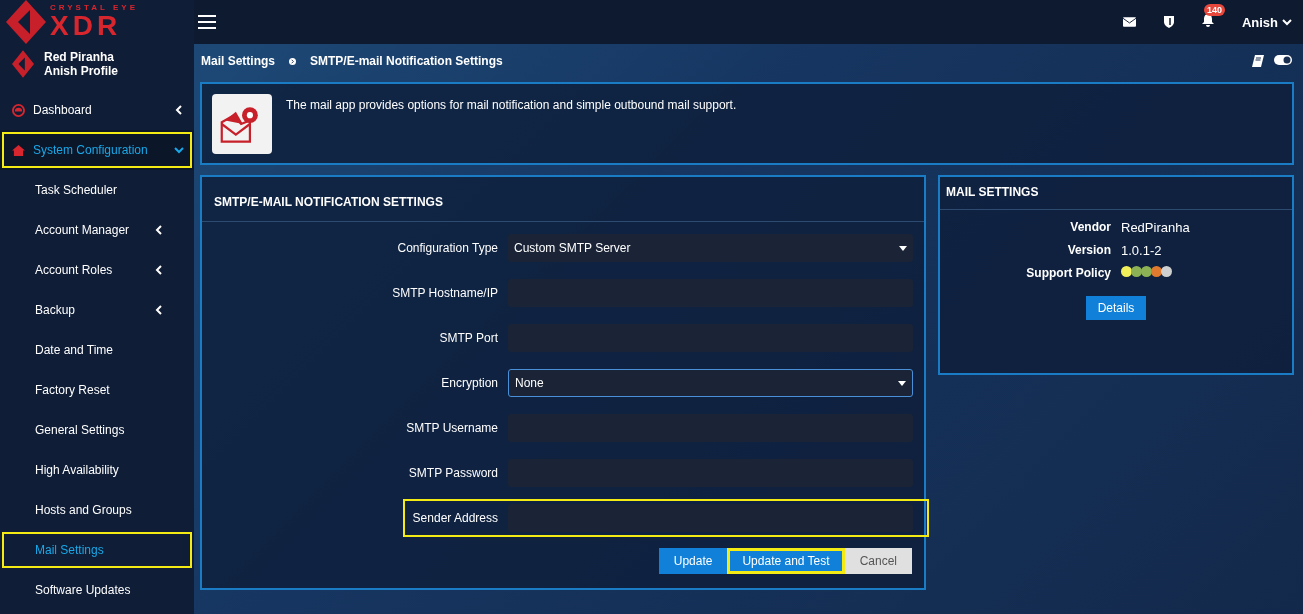  What do you see at coordinates (1214, 10) in the screenshot?
I see `notification-badge: 140` at bounding box center [1214, 10].